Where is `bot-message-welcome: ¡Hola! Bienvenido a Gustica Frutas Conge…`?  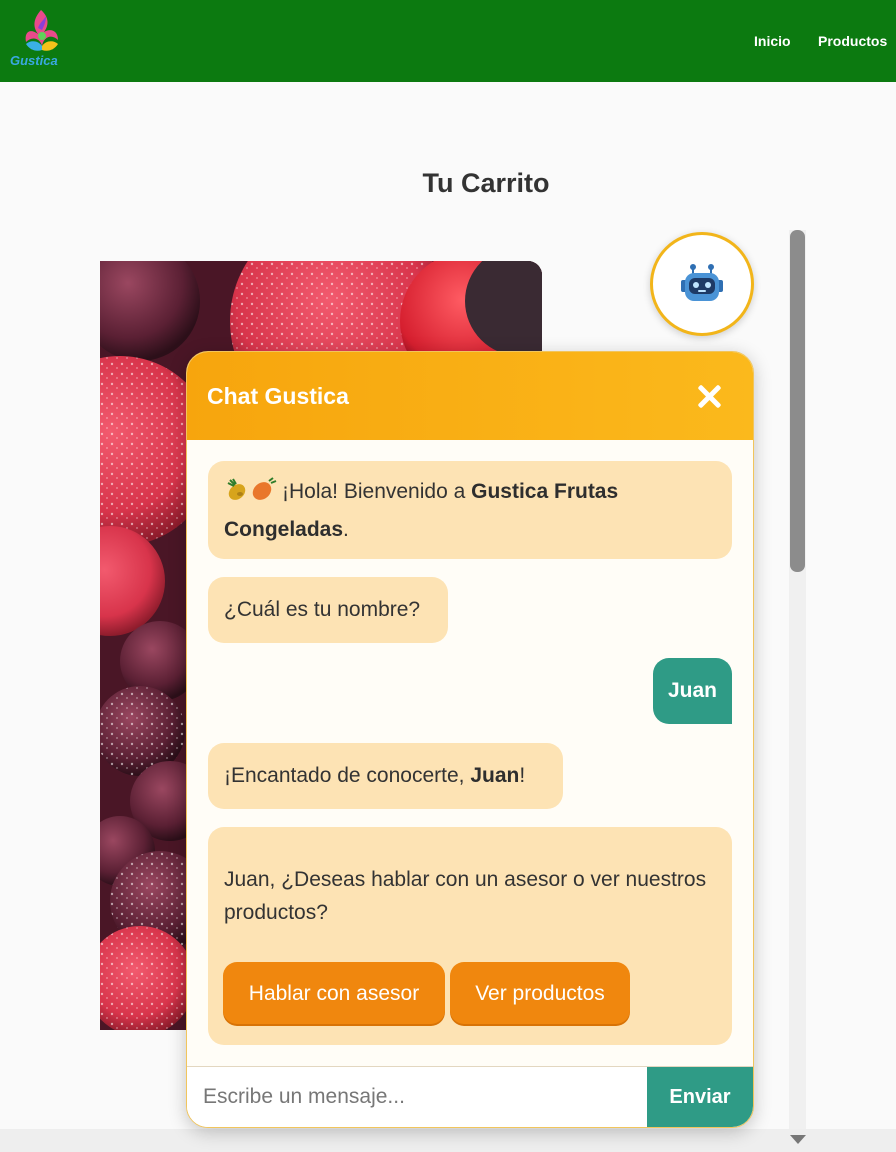 bot-message-welcome: ¡Hola! Bienvenido a Gustica Frutas Conge… is located at coordinates (470, 510).